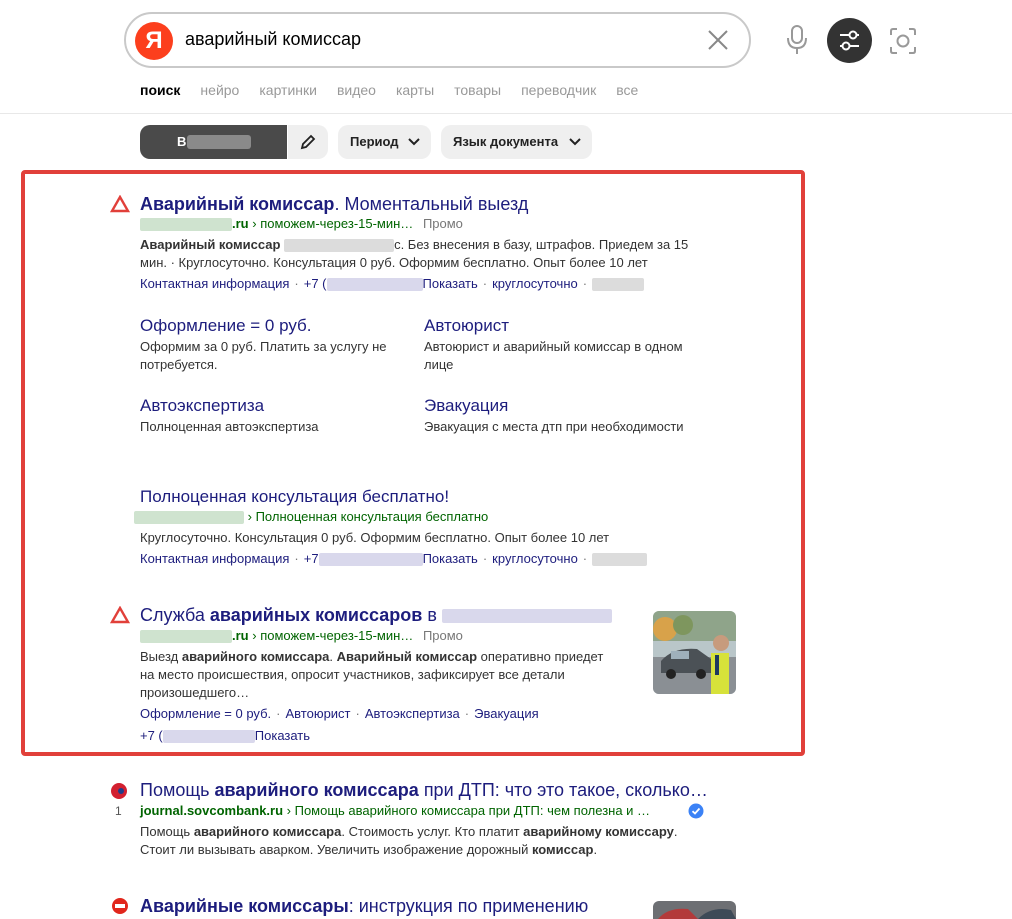 This screenshot has width=1012, height=919. What do you see at coordinates (317, 713) in the screenshot?
I see `ad2-link-lawyer: Автоюрист` at bounding box center [317, 713].